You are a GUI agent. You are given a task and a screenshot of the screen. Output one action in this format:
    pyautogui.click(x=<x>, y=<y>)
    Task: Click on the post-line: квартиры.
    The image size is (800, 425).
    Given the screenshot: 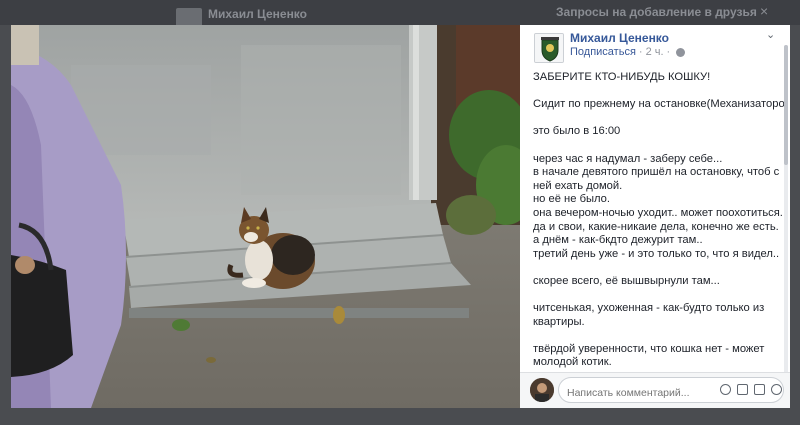 What is the action you would take?
    pyautogui.click(x=559, y=321)
    